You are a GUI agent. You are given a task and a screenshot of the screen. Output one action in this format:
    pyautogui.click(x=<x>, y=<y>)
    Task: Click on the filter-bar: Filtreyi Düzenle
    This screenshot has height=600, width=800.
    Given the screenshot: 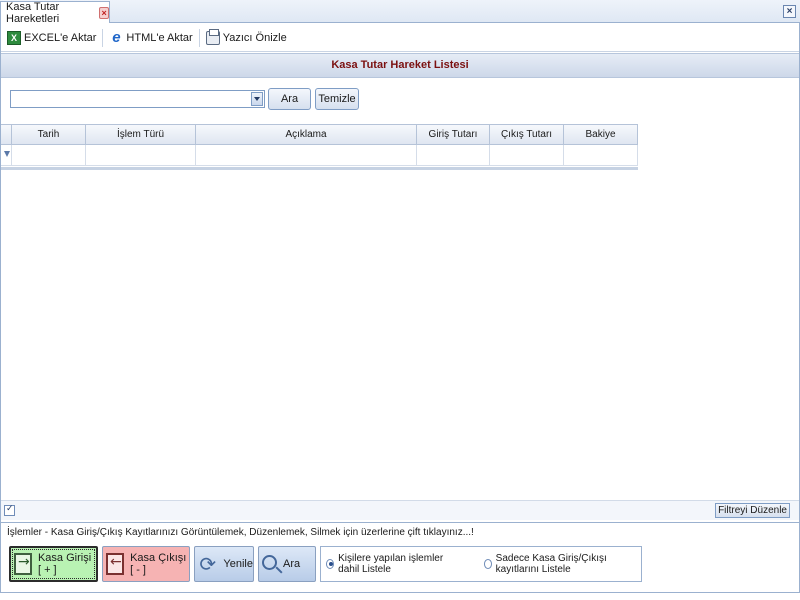 What is the action you would take?
    pyautogui.click(x=400, y=510)
    